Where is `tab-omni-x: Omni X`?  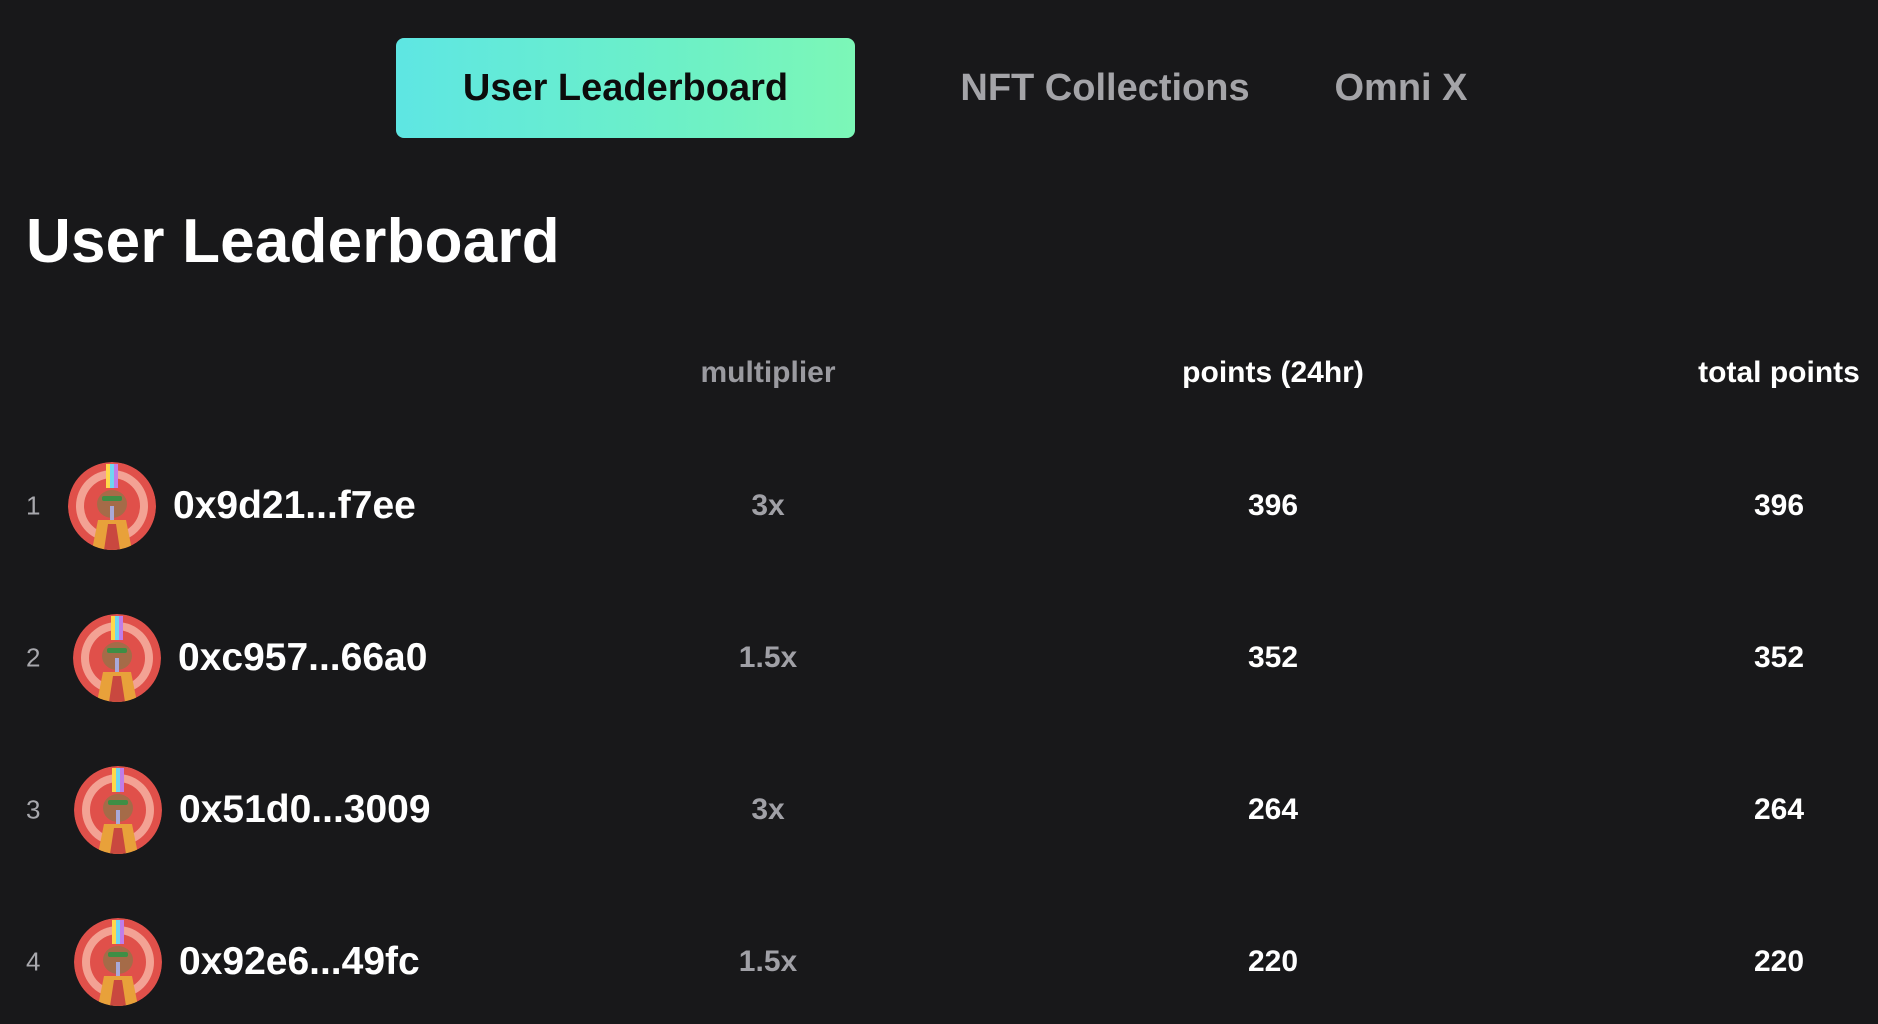
tab-omni-x: Omni X is located at coordinates (1401, 88).